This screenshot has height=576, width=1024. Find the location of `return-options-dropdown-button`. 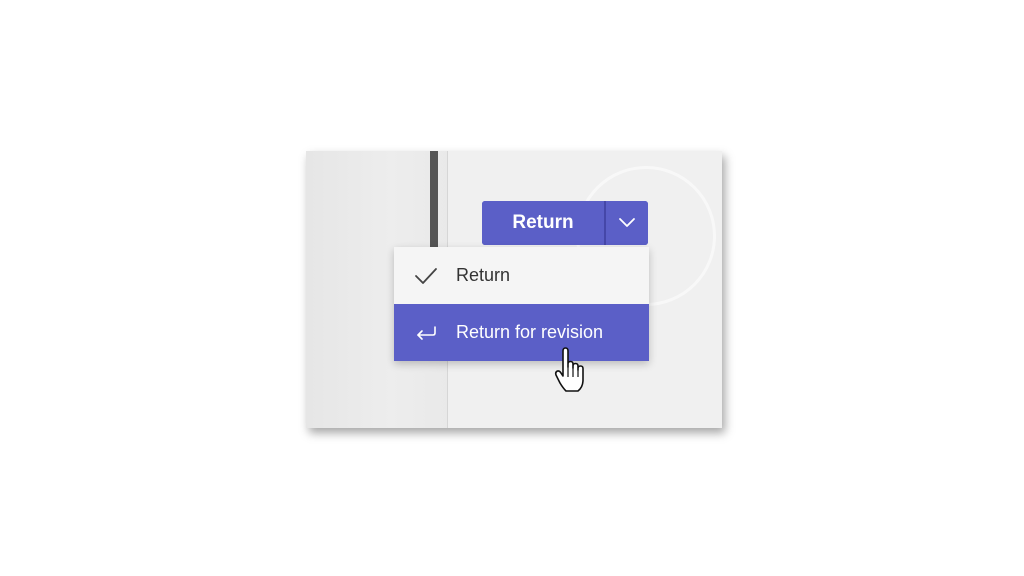

return-options-dropdown-button is located at coordinates (627, 223).